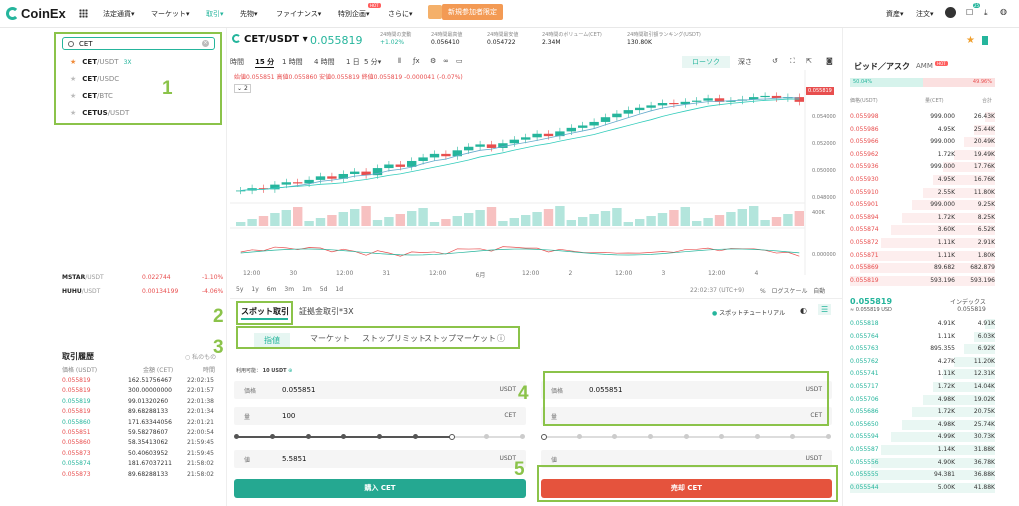  What do you see at coordinates (792, 61) in the screenshot?
I see `fullscreen-icon: ⛶` at bounding box center [792, 61].